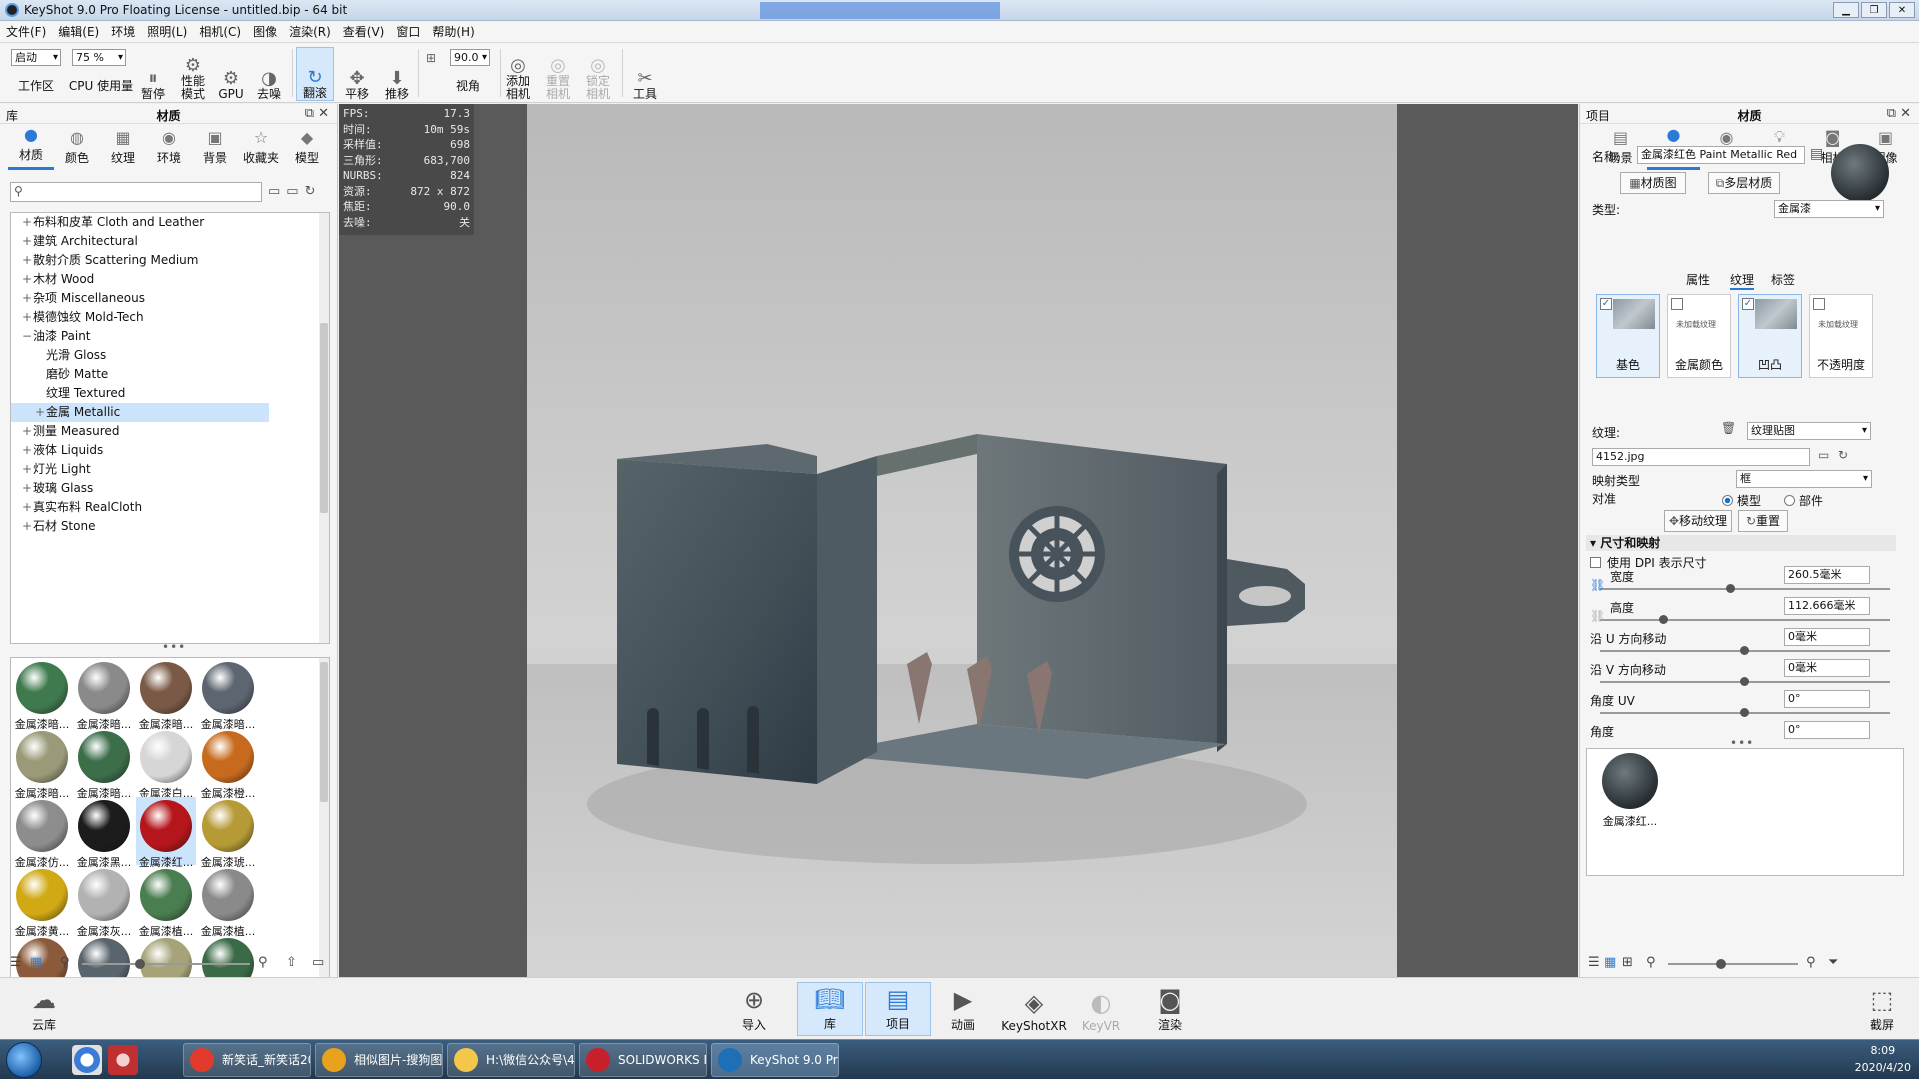 The height and width of the screenshot is (1079, 1919). I want to click on grid-view-icon: ▦, so click(36, 962).